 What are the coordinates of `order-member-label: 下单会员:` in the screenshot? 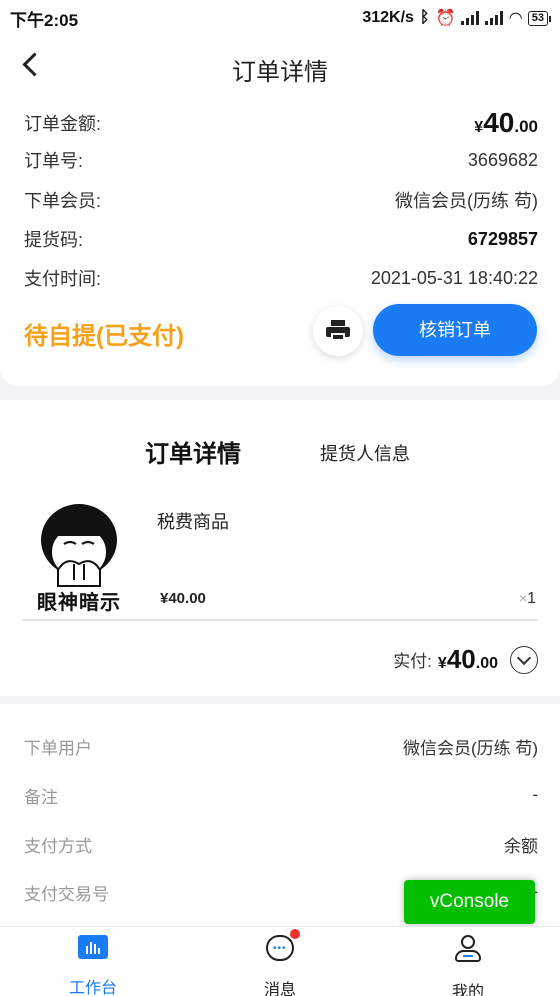 It's located at (63, 201).